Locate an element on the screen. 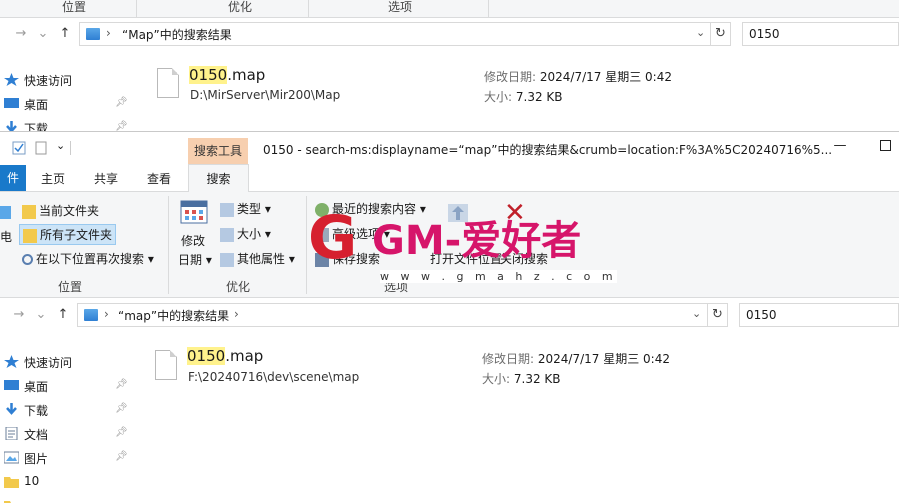 The width and height of the screenshot is (899, 503). navigation-bar: → ⌄ ↑ › “map”中的搜索结果 › ⌄ ↻ 0150 is located at coordinates (449, 315).